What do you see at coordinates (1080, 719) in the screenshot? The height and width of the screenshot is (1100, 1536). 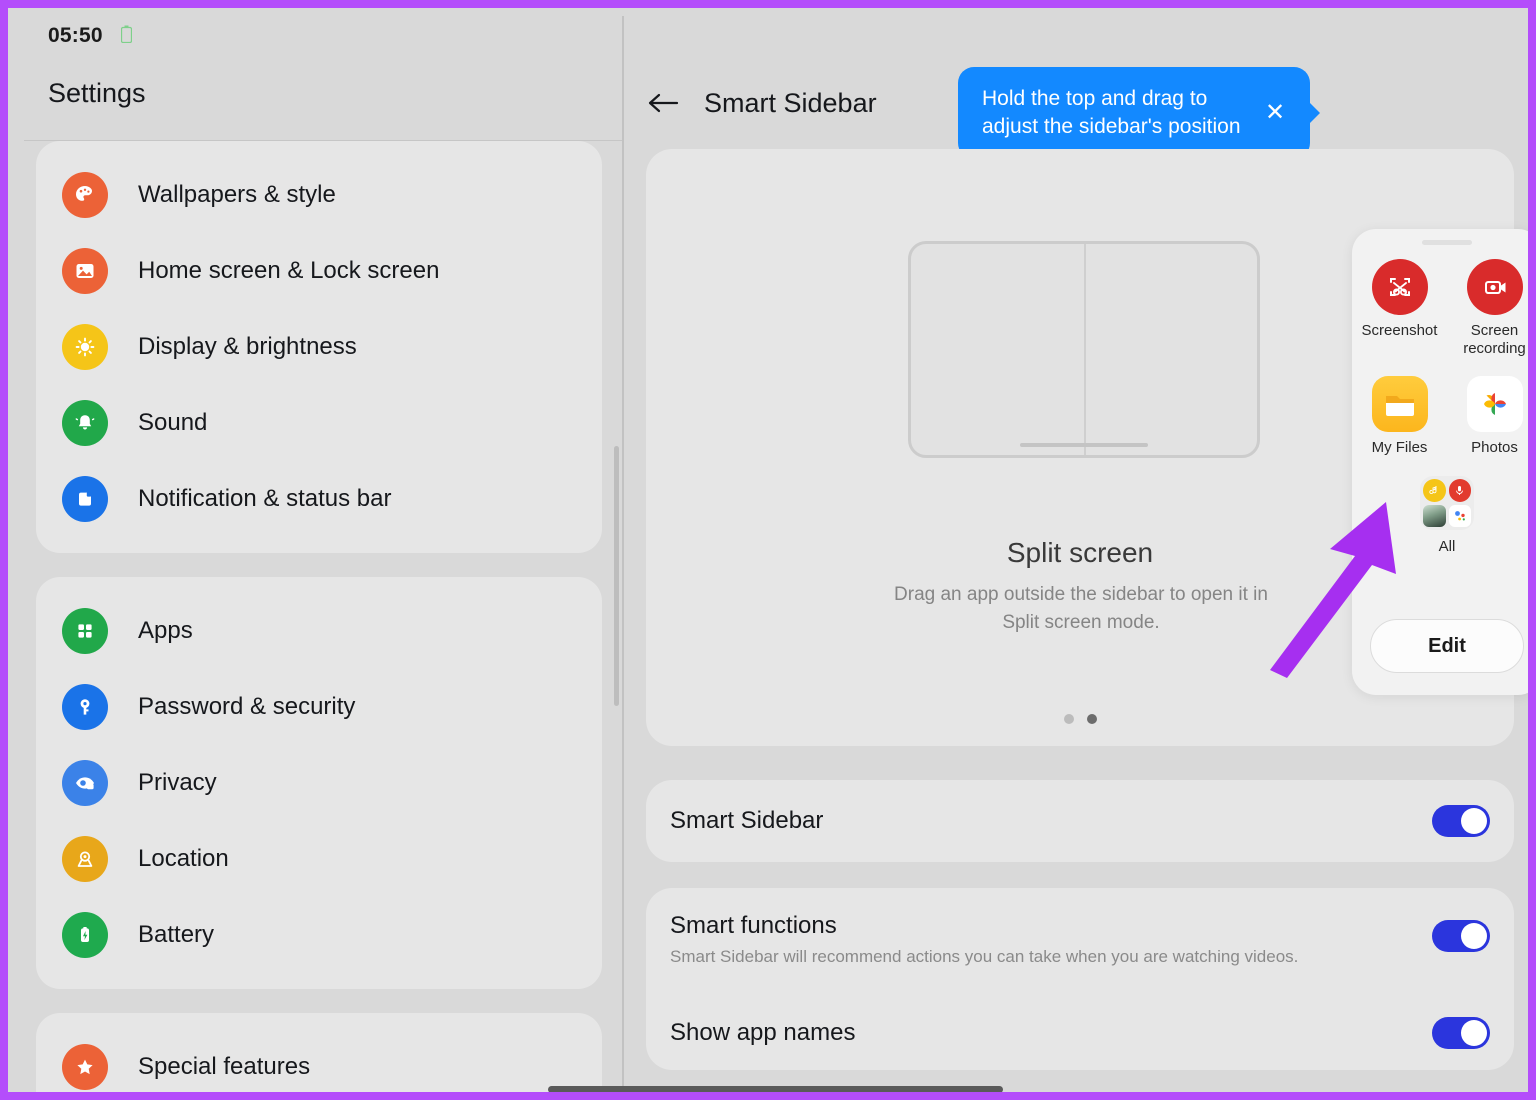 I see `preview-pager` at bounding box center [1080, 719].